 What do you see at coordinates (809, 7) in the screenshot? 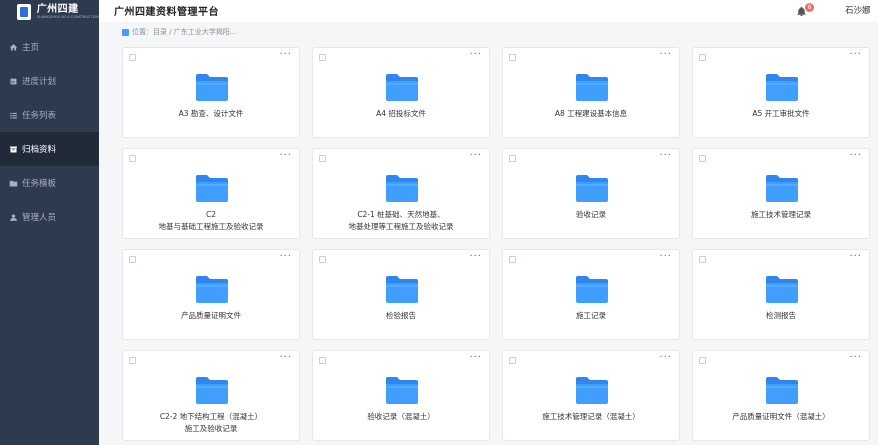
I see `notification-badge: 6` at bounding box center [809, 7].